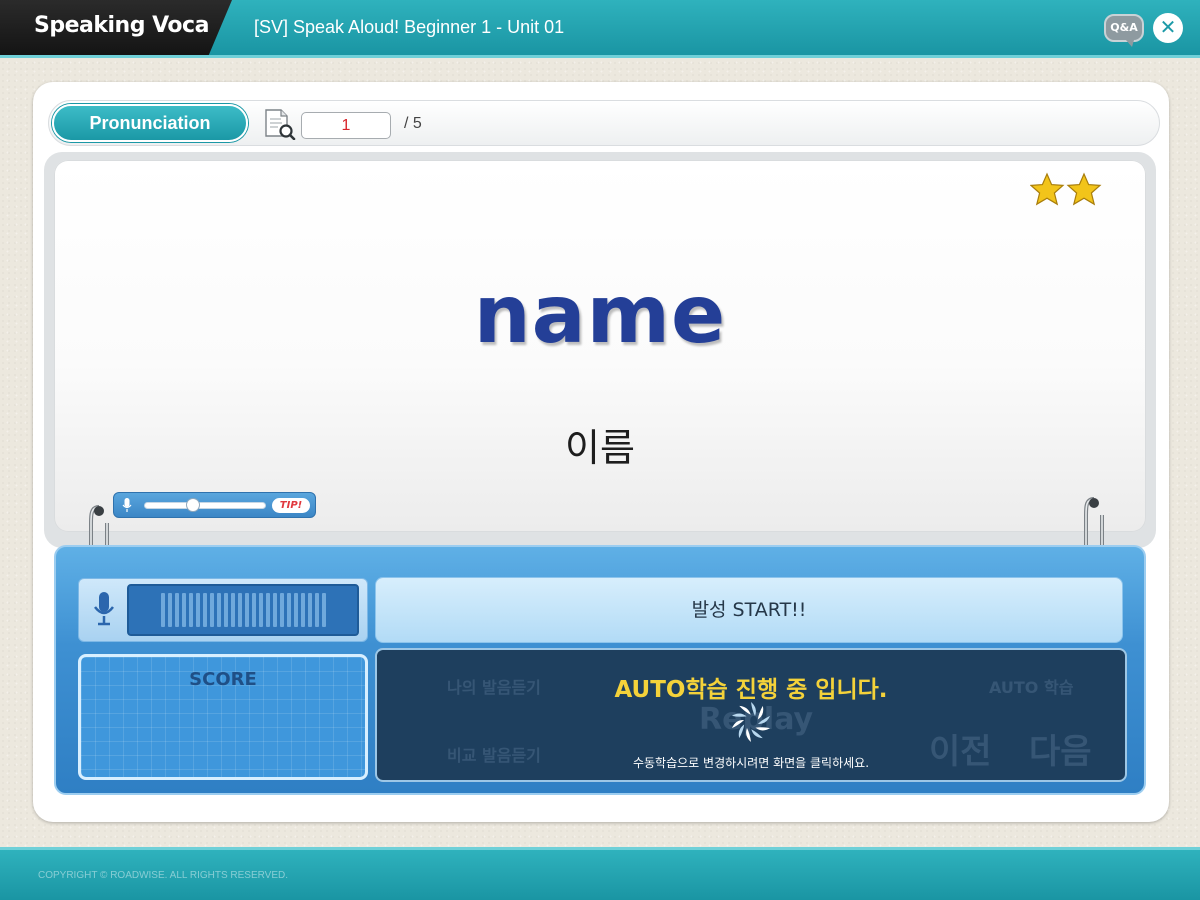 This screenshot has width=1200, height=900. Describe the element at coordinates (1168, 28) in the screenshot. I see `close-button: ✕` at that location.